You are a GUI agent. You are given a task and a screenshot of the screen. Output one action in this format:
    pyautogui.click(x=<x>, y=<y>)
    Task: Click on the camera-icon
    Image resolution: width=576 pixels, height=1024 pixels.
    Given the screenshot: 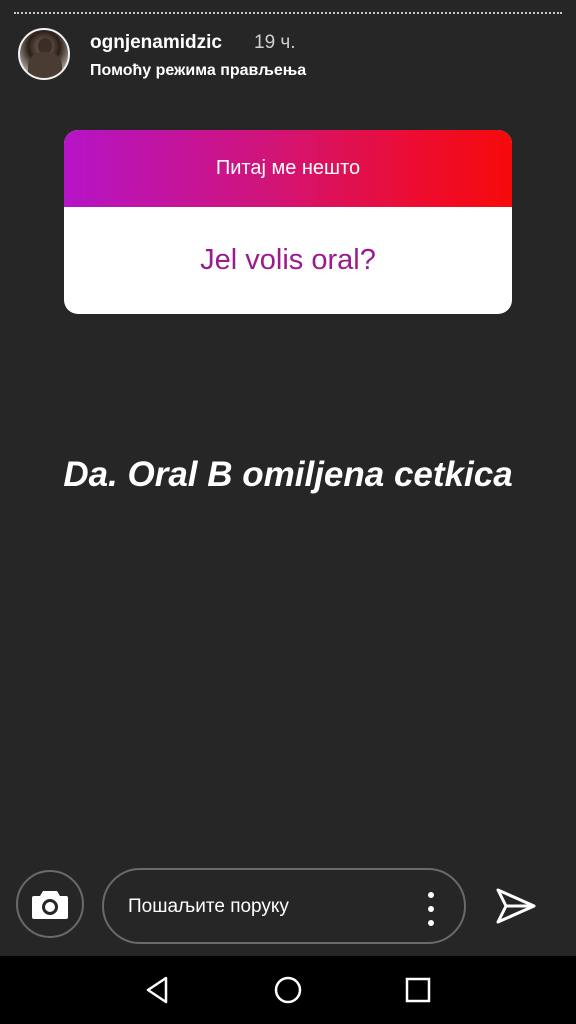 What is the action you would take?
    pyautogui.click(x=50, y=905)
    